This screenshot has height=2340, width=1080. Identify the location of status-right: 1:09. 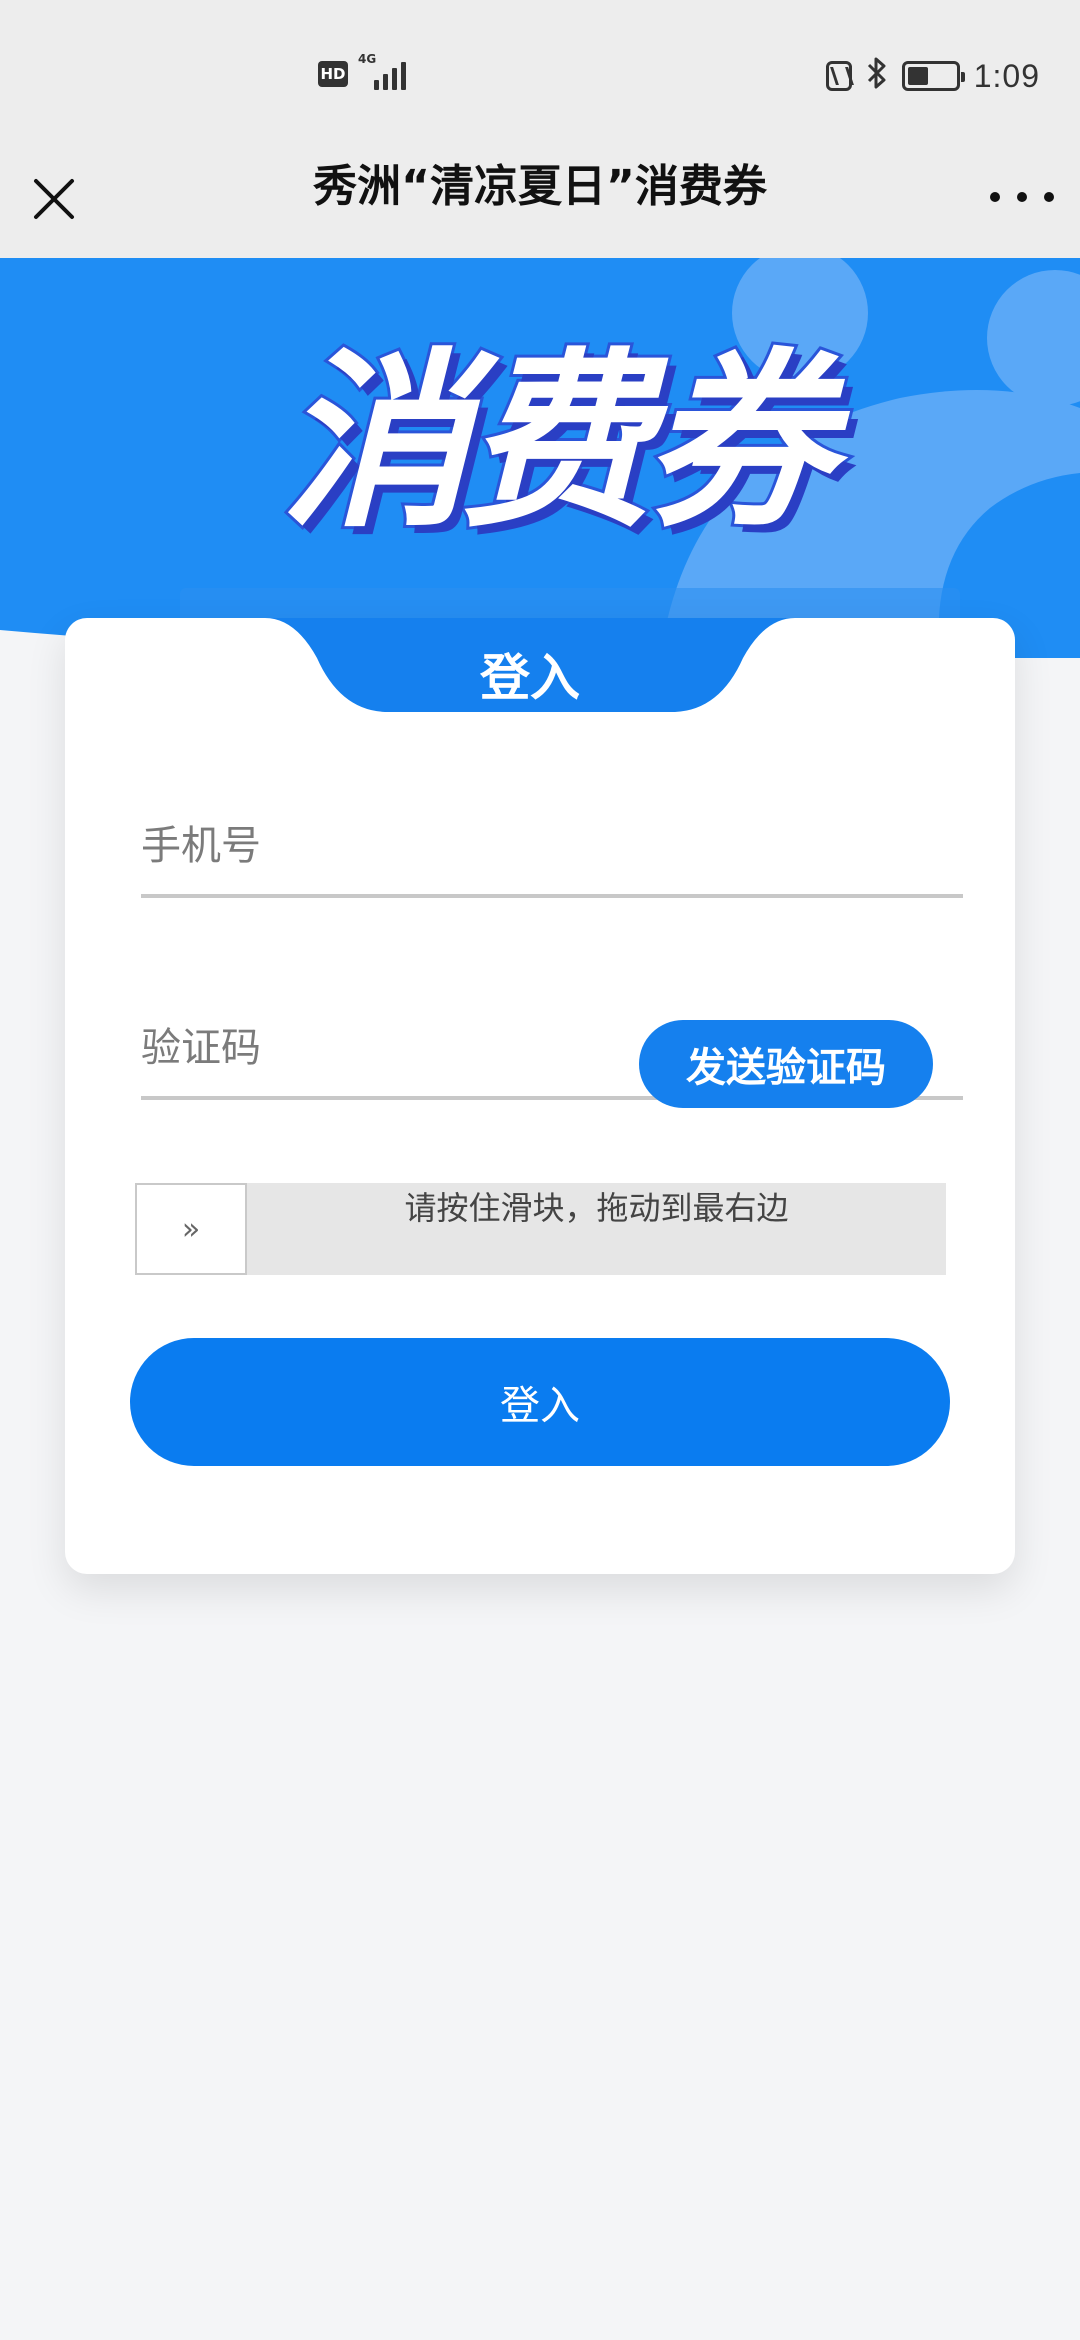
(932, 76).